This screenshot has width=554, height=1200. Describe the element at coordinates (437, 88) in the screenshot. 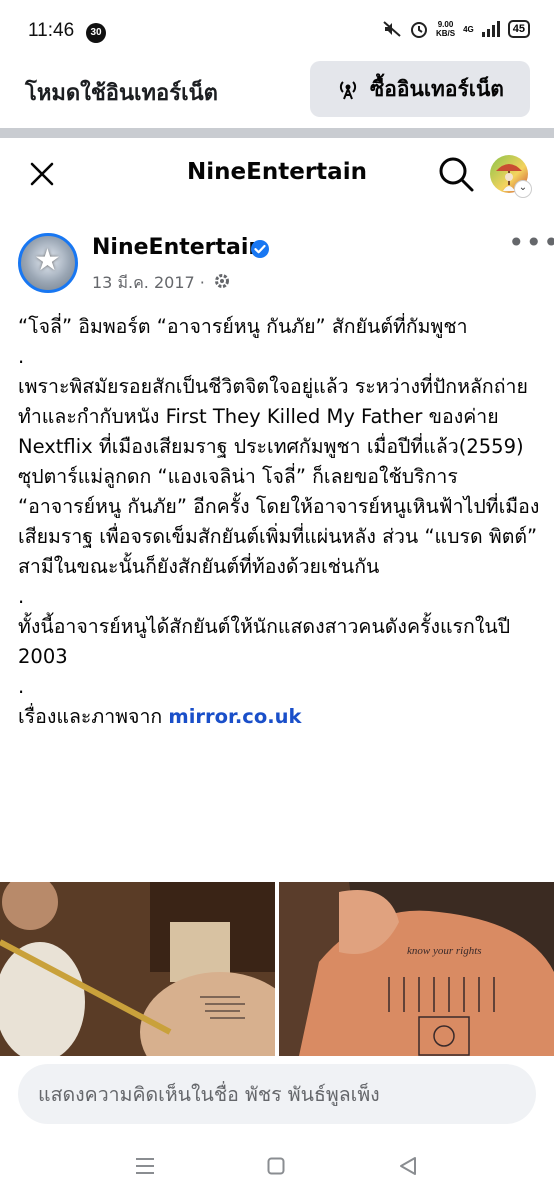

I see `buy-internet-label: ซื้ออินเทอร์เน็ต` at that location.